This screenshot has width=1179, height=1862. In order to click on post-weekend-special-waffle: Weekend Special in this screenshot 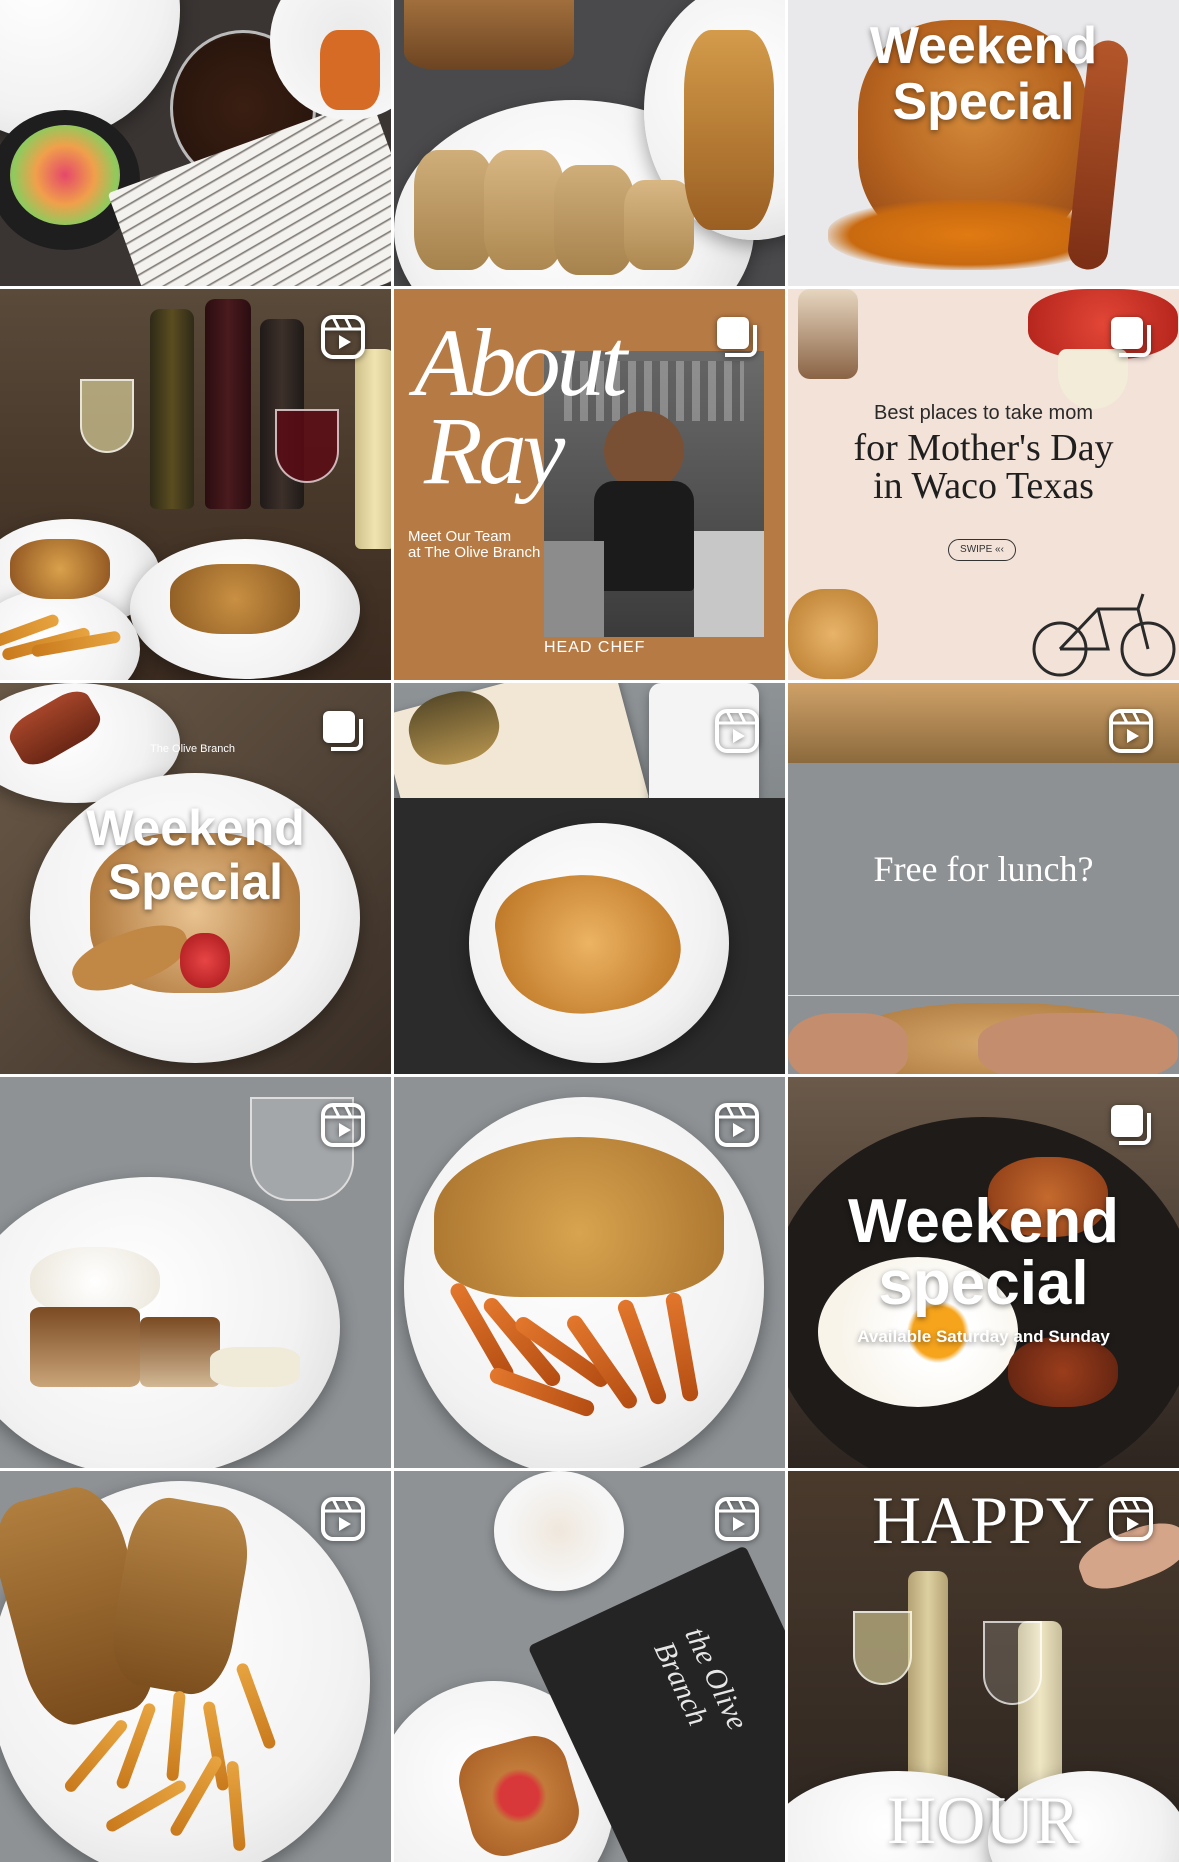, I will do `click(983, 143)`.